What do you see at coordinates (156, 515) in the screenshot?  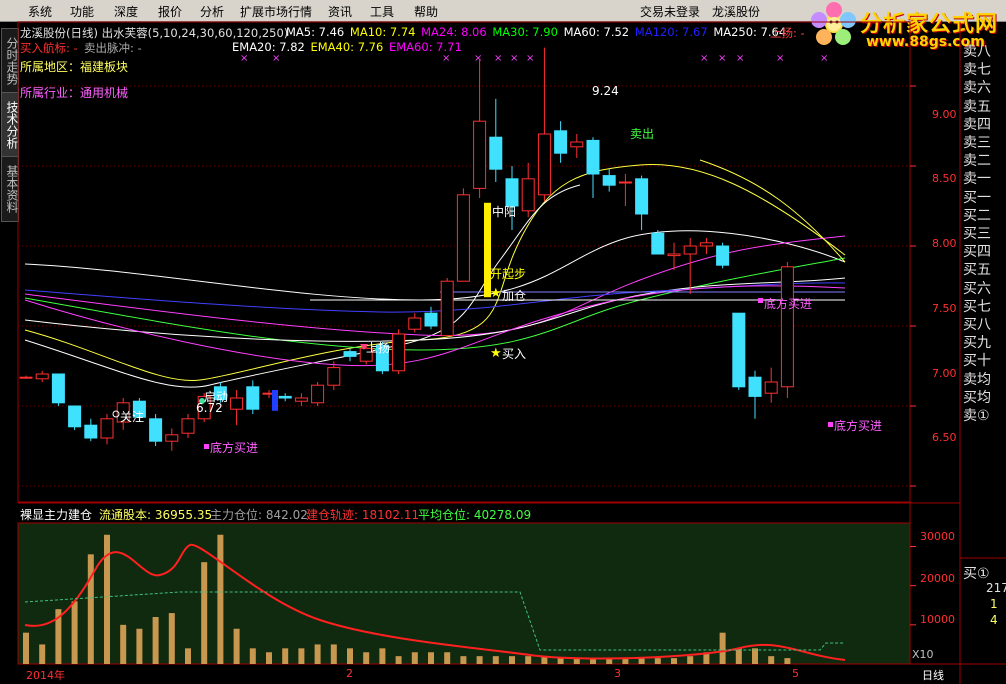 I see `sub-liutong: 流通股本: 36955.35` at bounding box center [156, 515].